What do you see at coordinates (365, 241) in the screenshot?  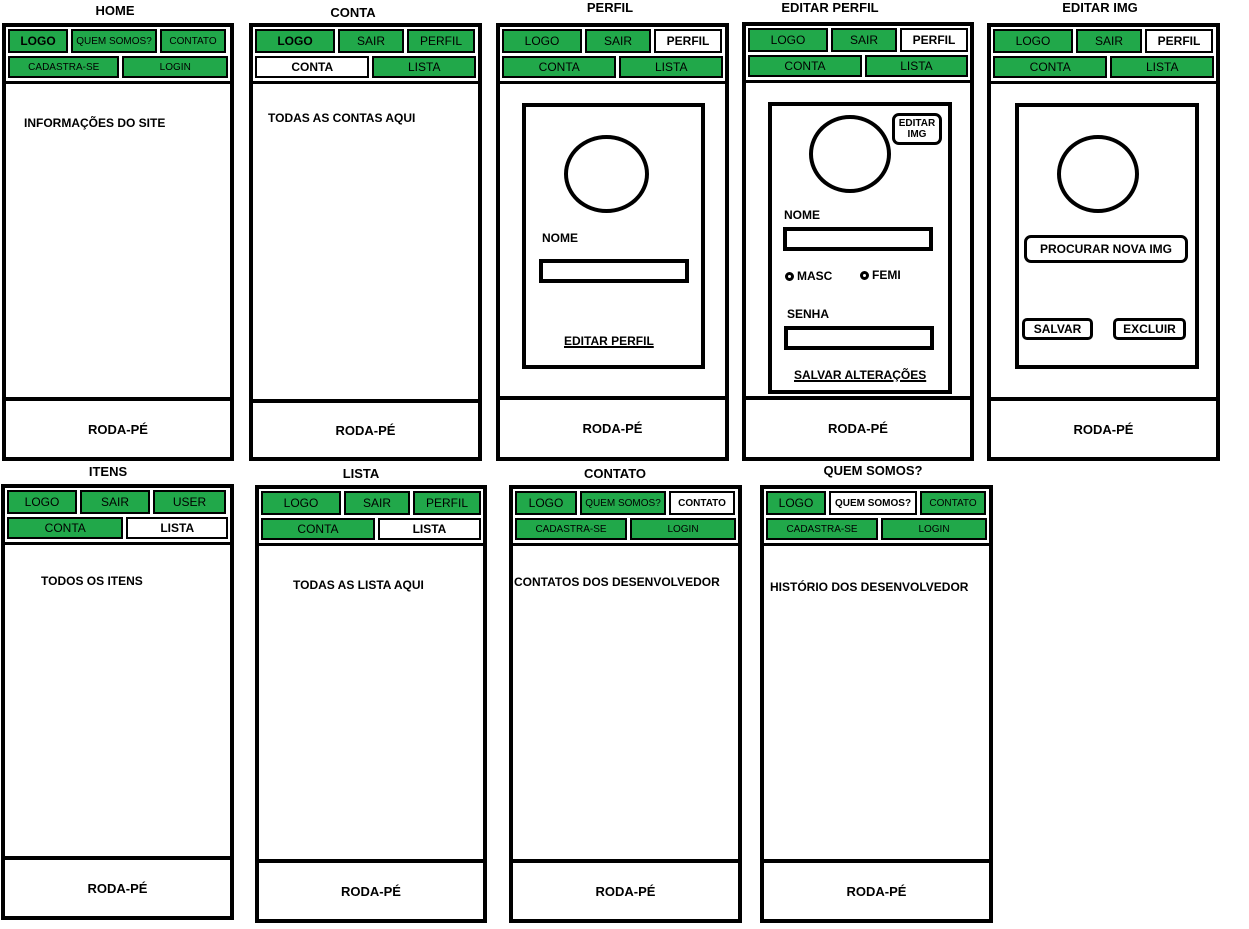 I see `conta-content: TODAS AS CONTAS AQUI` at bounding box center [365, 241].